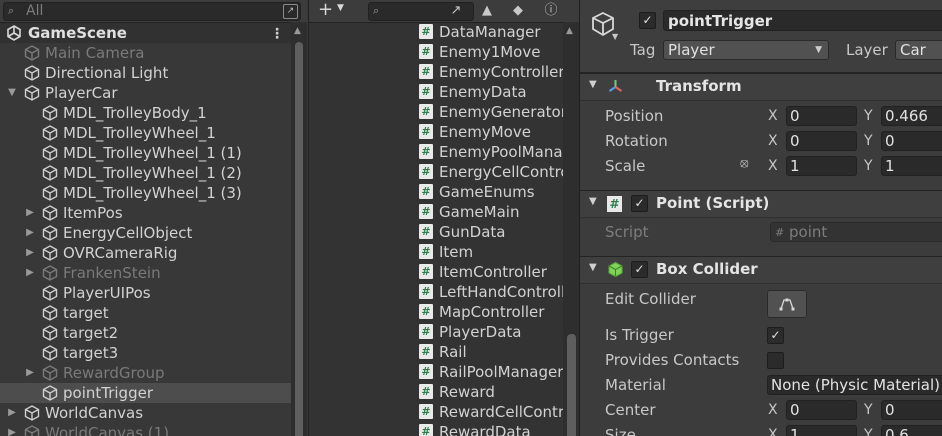 The height and width of the screenshot is (436, 942). Describe the element at coordinates (821, 141) in the screenshot. I see `rotation-x-field: 0` at that location.